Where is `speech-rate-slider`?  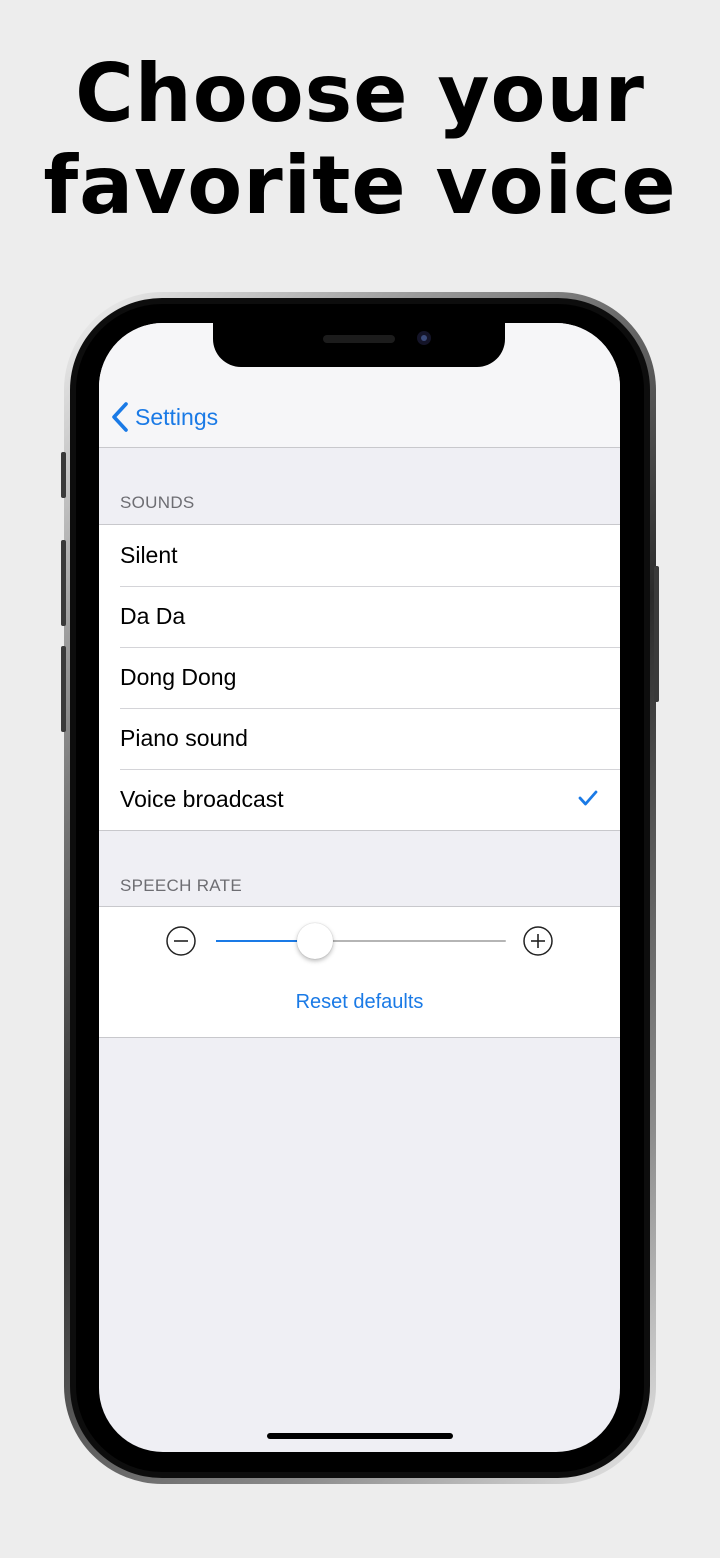 speech-rate-slider is located at coordinates (361, 941).